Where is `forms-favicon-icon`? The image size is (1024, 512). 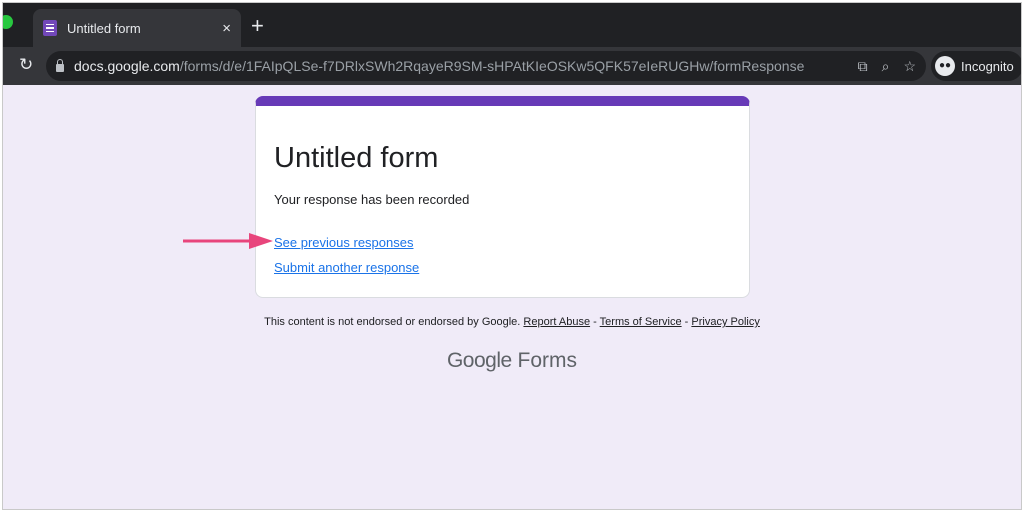
forms-favicon-icon is located at coordinates (50, 28).